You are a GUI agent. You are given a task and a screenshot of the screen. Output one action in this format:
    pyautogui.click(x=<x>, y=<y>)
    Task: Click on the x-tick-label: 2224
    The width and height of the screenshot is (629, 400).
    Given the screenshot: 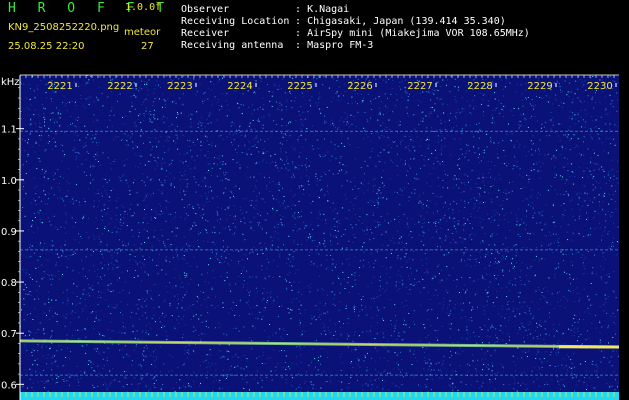 What is the action you would take?
    pyautogui.click(x=239, y=86)
    